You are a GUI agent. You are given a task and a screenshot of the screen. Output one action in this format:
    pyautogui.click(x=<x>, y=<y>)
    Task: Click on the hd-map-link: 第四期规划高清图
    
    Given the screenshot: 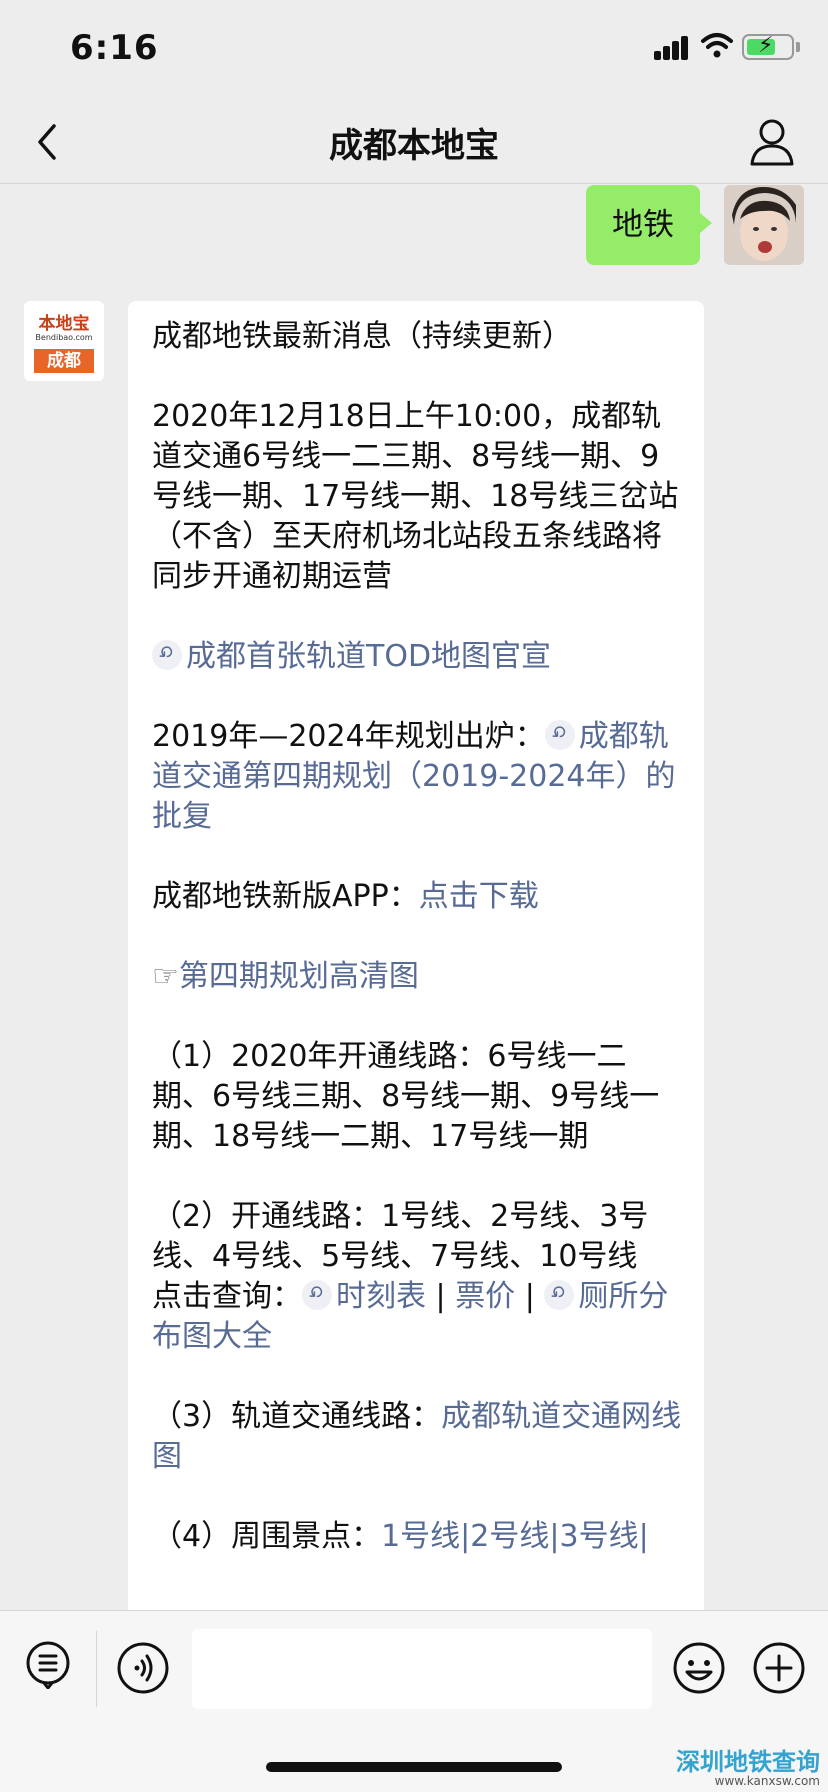 What is the action you would take?
    pyautogui.click(x=299, y=976)
    